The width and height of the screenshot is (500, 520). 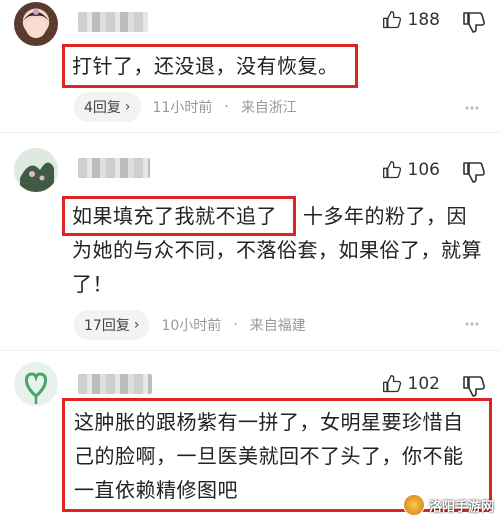 I want to click on reply-button: 17回复 ›, so click(x=112, y=325).